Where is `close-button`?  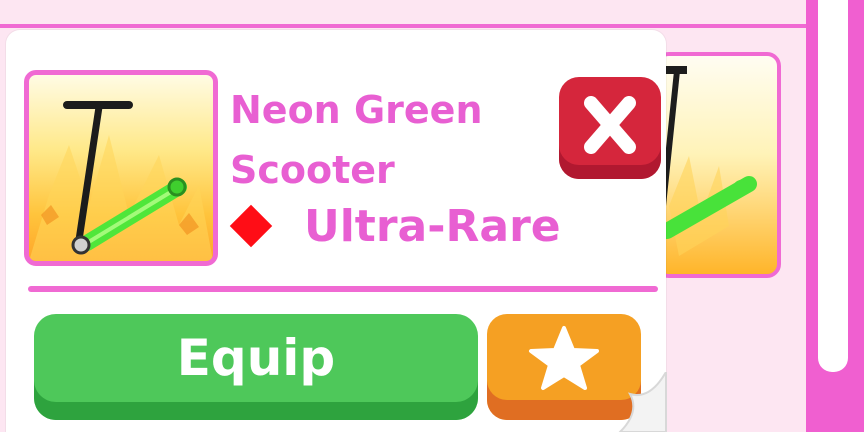
close-button is located at coordinates (610, 128).